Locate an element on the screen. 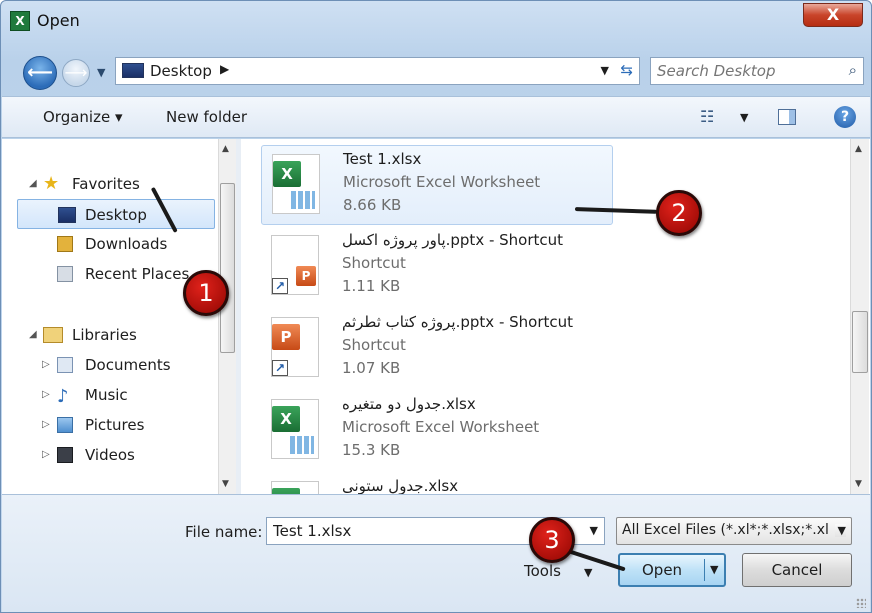  star-icon: ★ is located at coordinates (51, 183).